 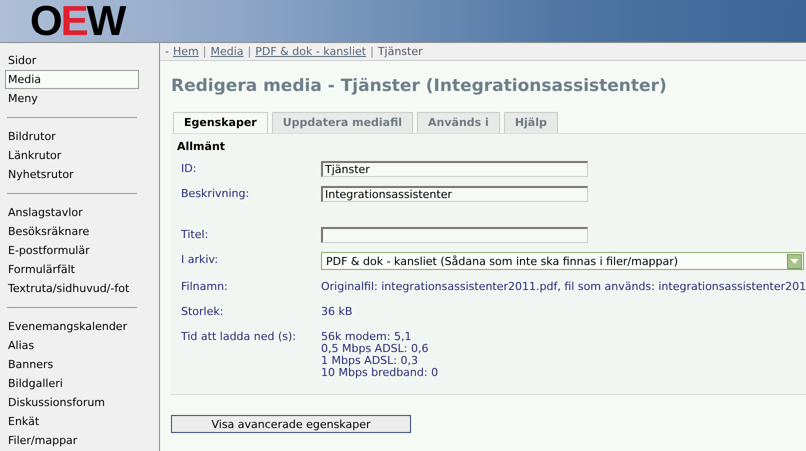 I want to click on field-label: Filnamn:, so click(x=204, y=287).